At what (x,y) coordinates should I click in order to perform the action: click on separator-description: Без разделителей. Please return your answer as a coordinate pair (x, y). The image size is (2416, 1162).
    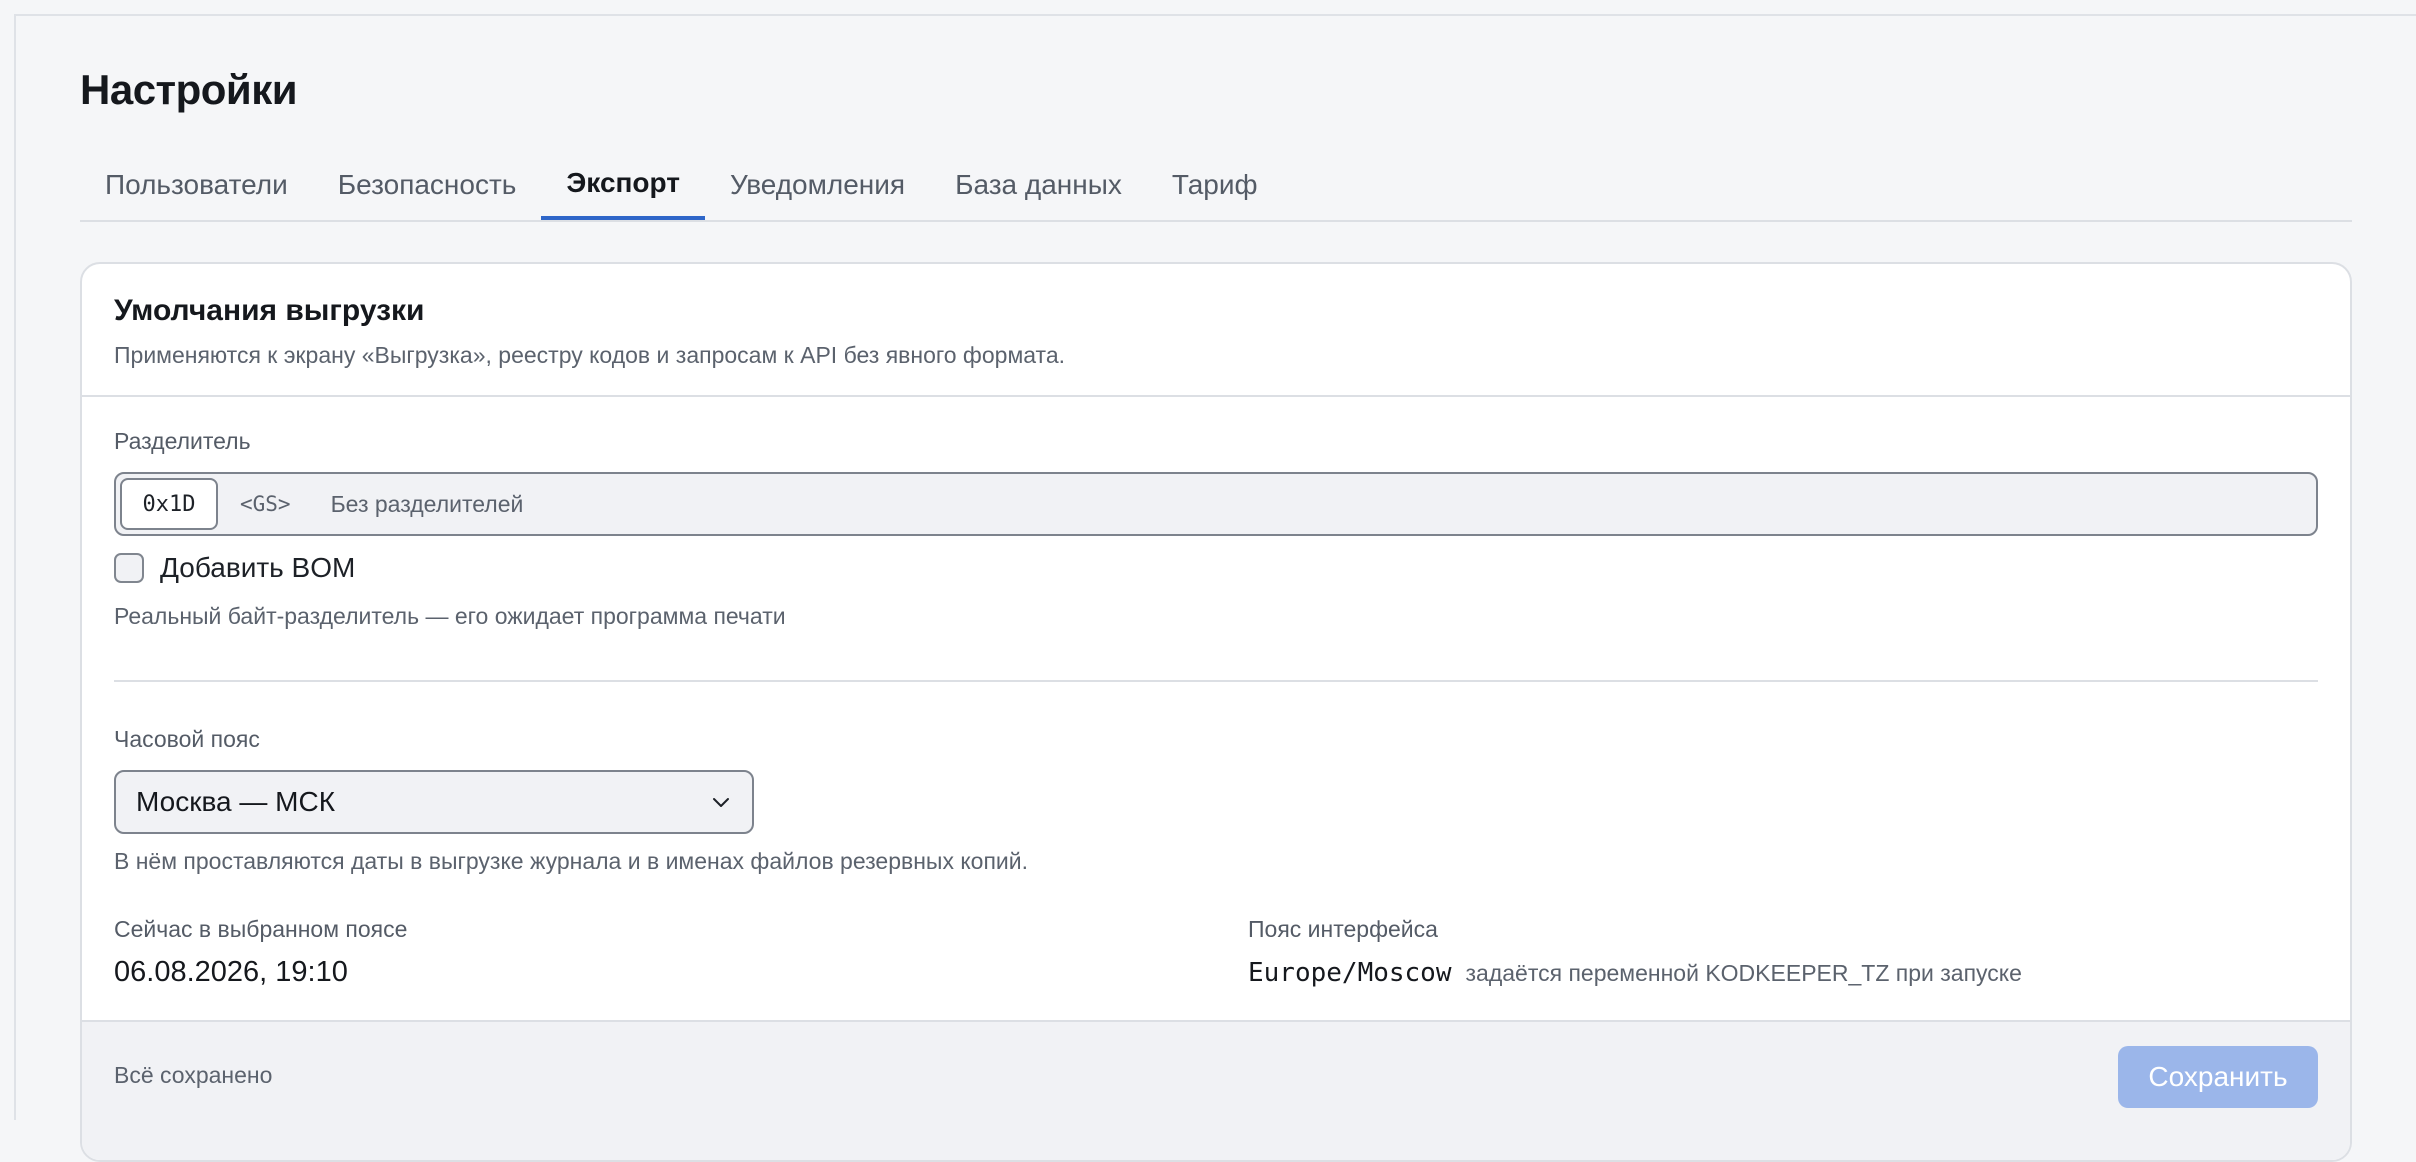
    Looking at the image, I should click on (427, 503).